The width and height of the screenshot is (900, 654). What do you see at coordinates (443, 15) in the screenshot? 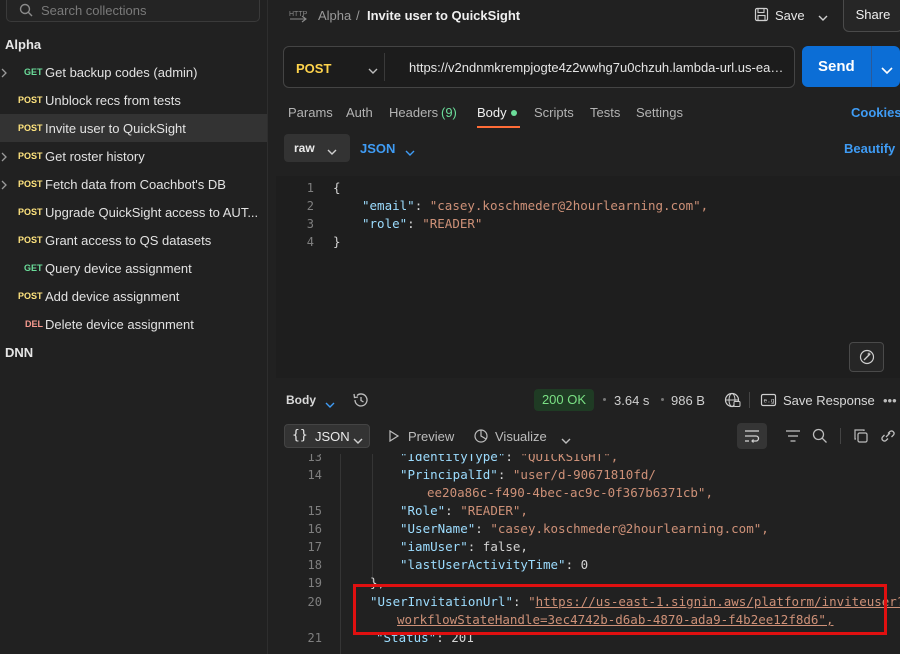
I see `page-title: Invite user to QuickSight` at bounding box center [443, 15].